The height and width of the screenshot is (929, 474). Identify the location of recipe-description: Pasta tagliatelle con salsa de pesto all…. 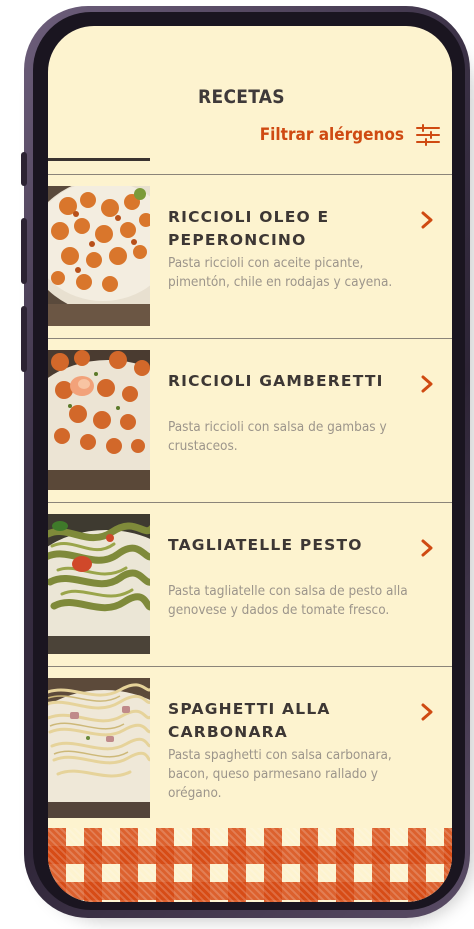
(288, 600).